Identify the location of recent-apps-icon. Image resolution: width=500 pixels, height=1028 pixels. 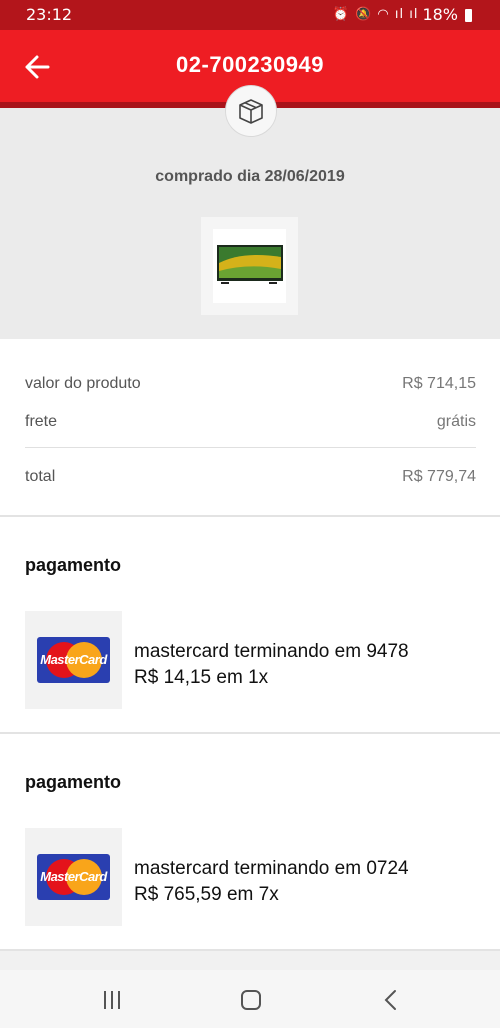
(112, 1000).